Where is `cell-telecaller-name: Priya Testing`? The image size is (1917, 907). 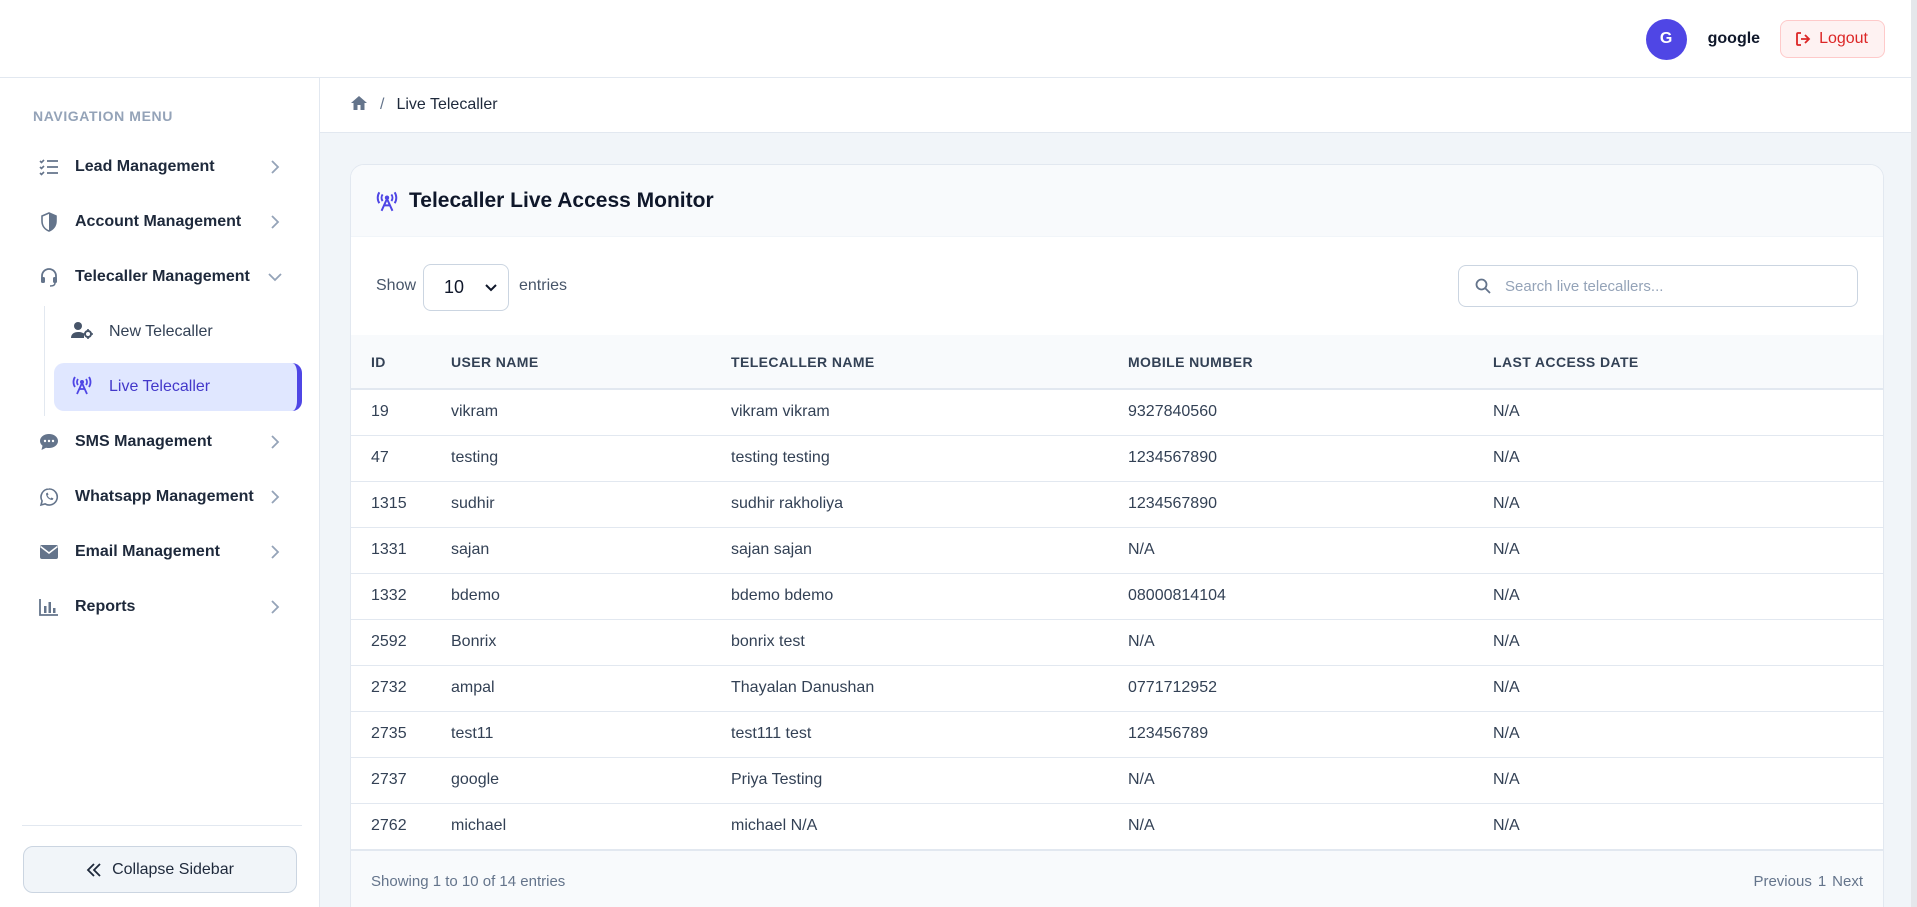
cell-telecaller-name: Priya Testing is located at coordinates (777, 779).